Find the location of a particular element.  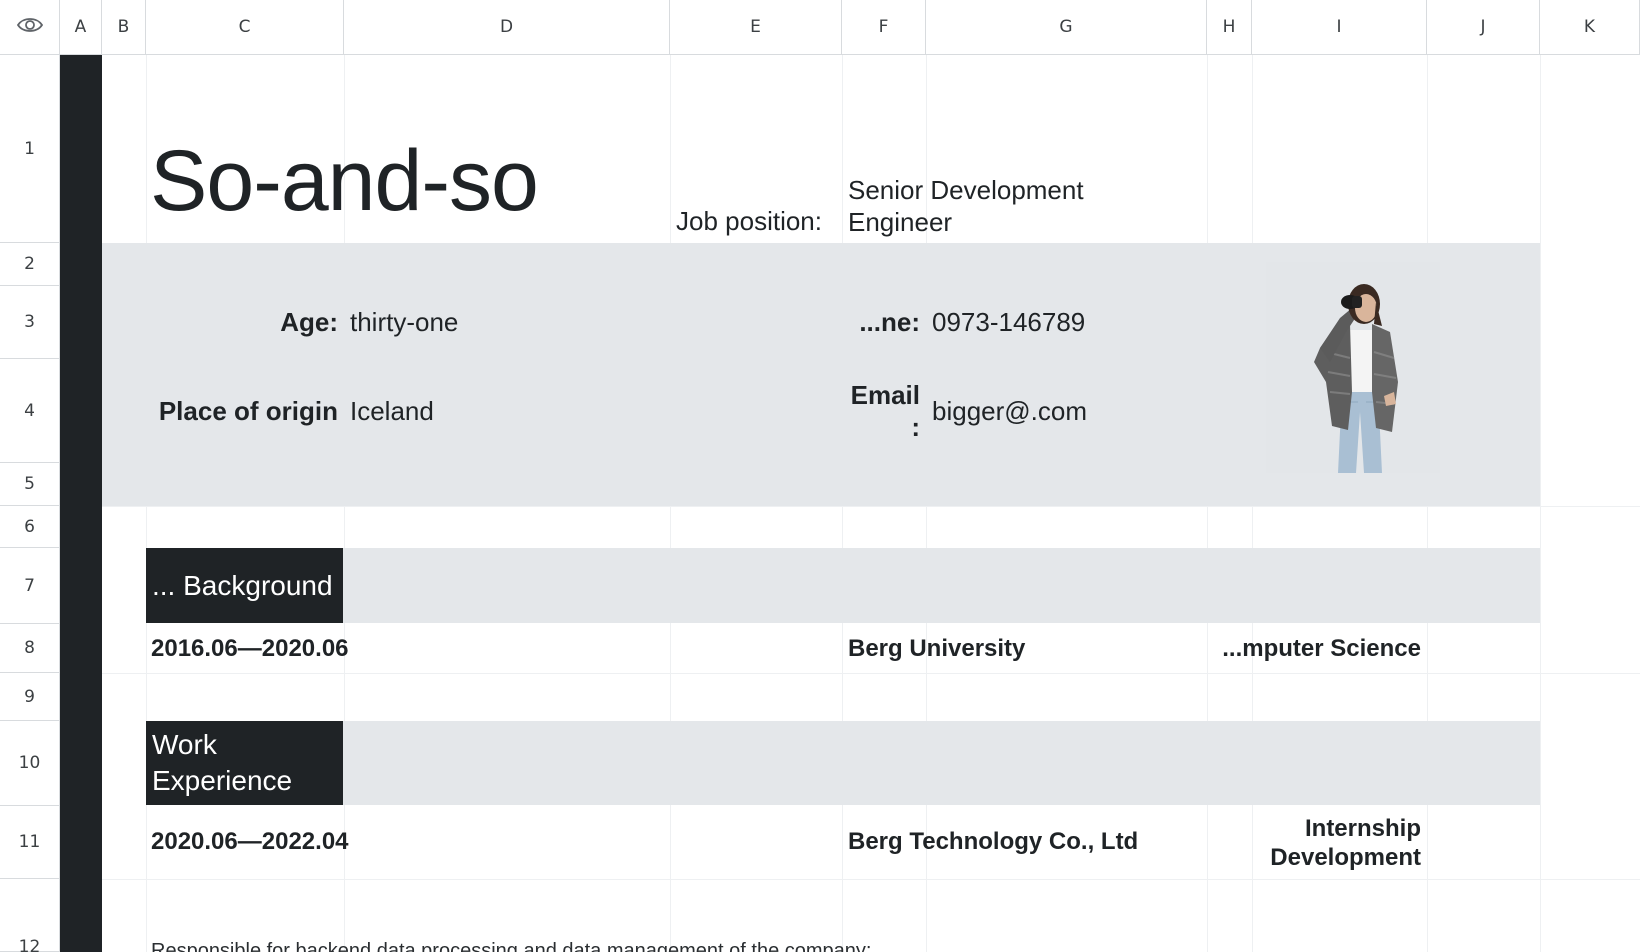

education-dates: 2016.06—2020.06 is located at coordinates (250, 649).